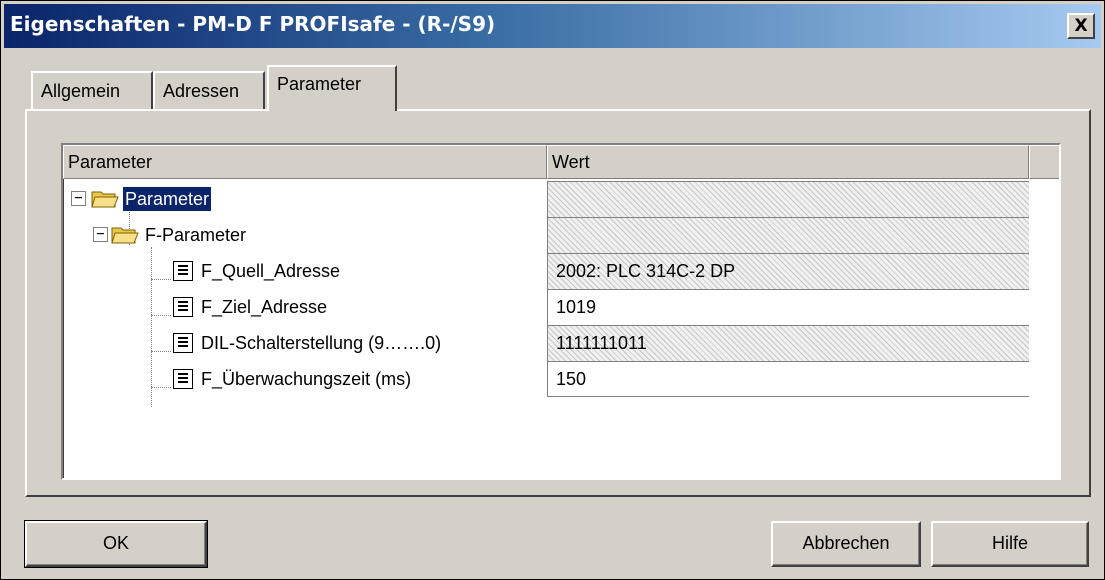 This screenshot has height=580, width=1105. I want to click on column-header-wert: Wert, so click(788, 162).